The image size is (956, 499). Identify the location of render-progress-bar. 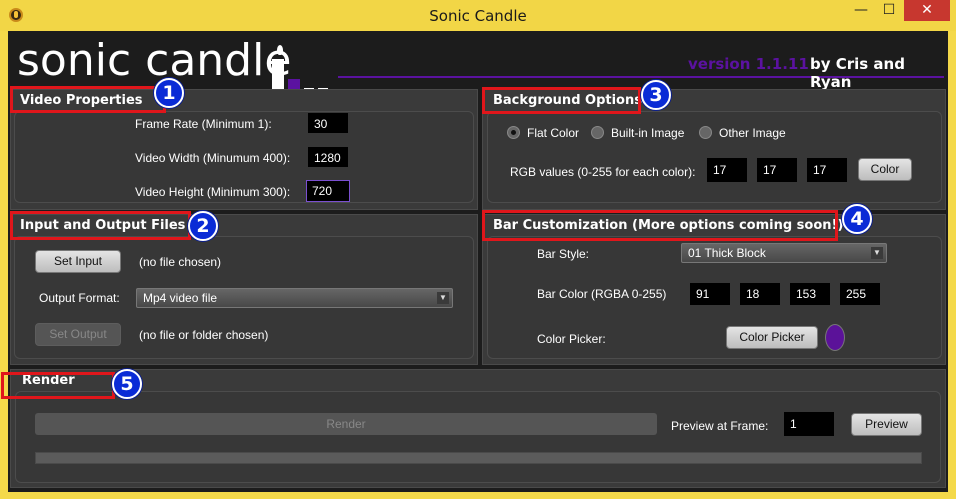
(478, 458).